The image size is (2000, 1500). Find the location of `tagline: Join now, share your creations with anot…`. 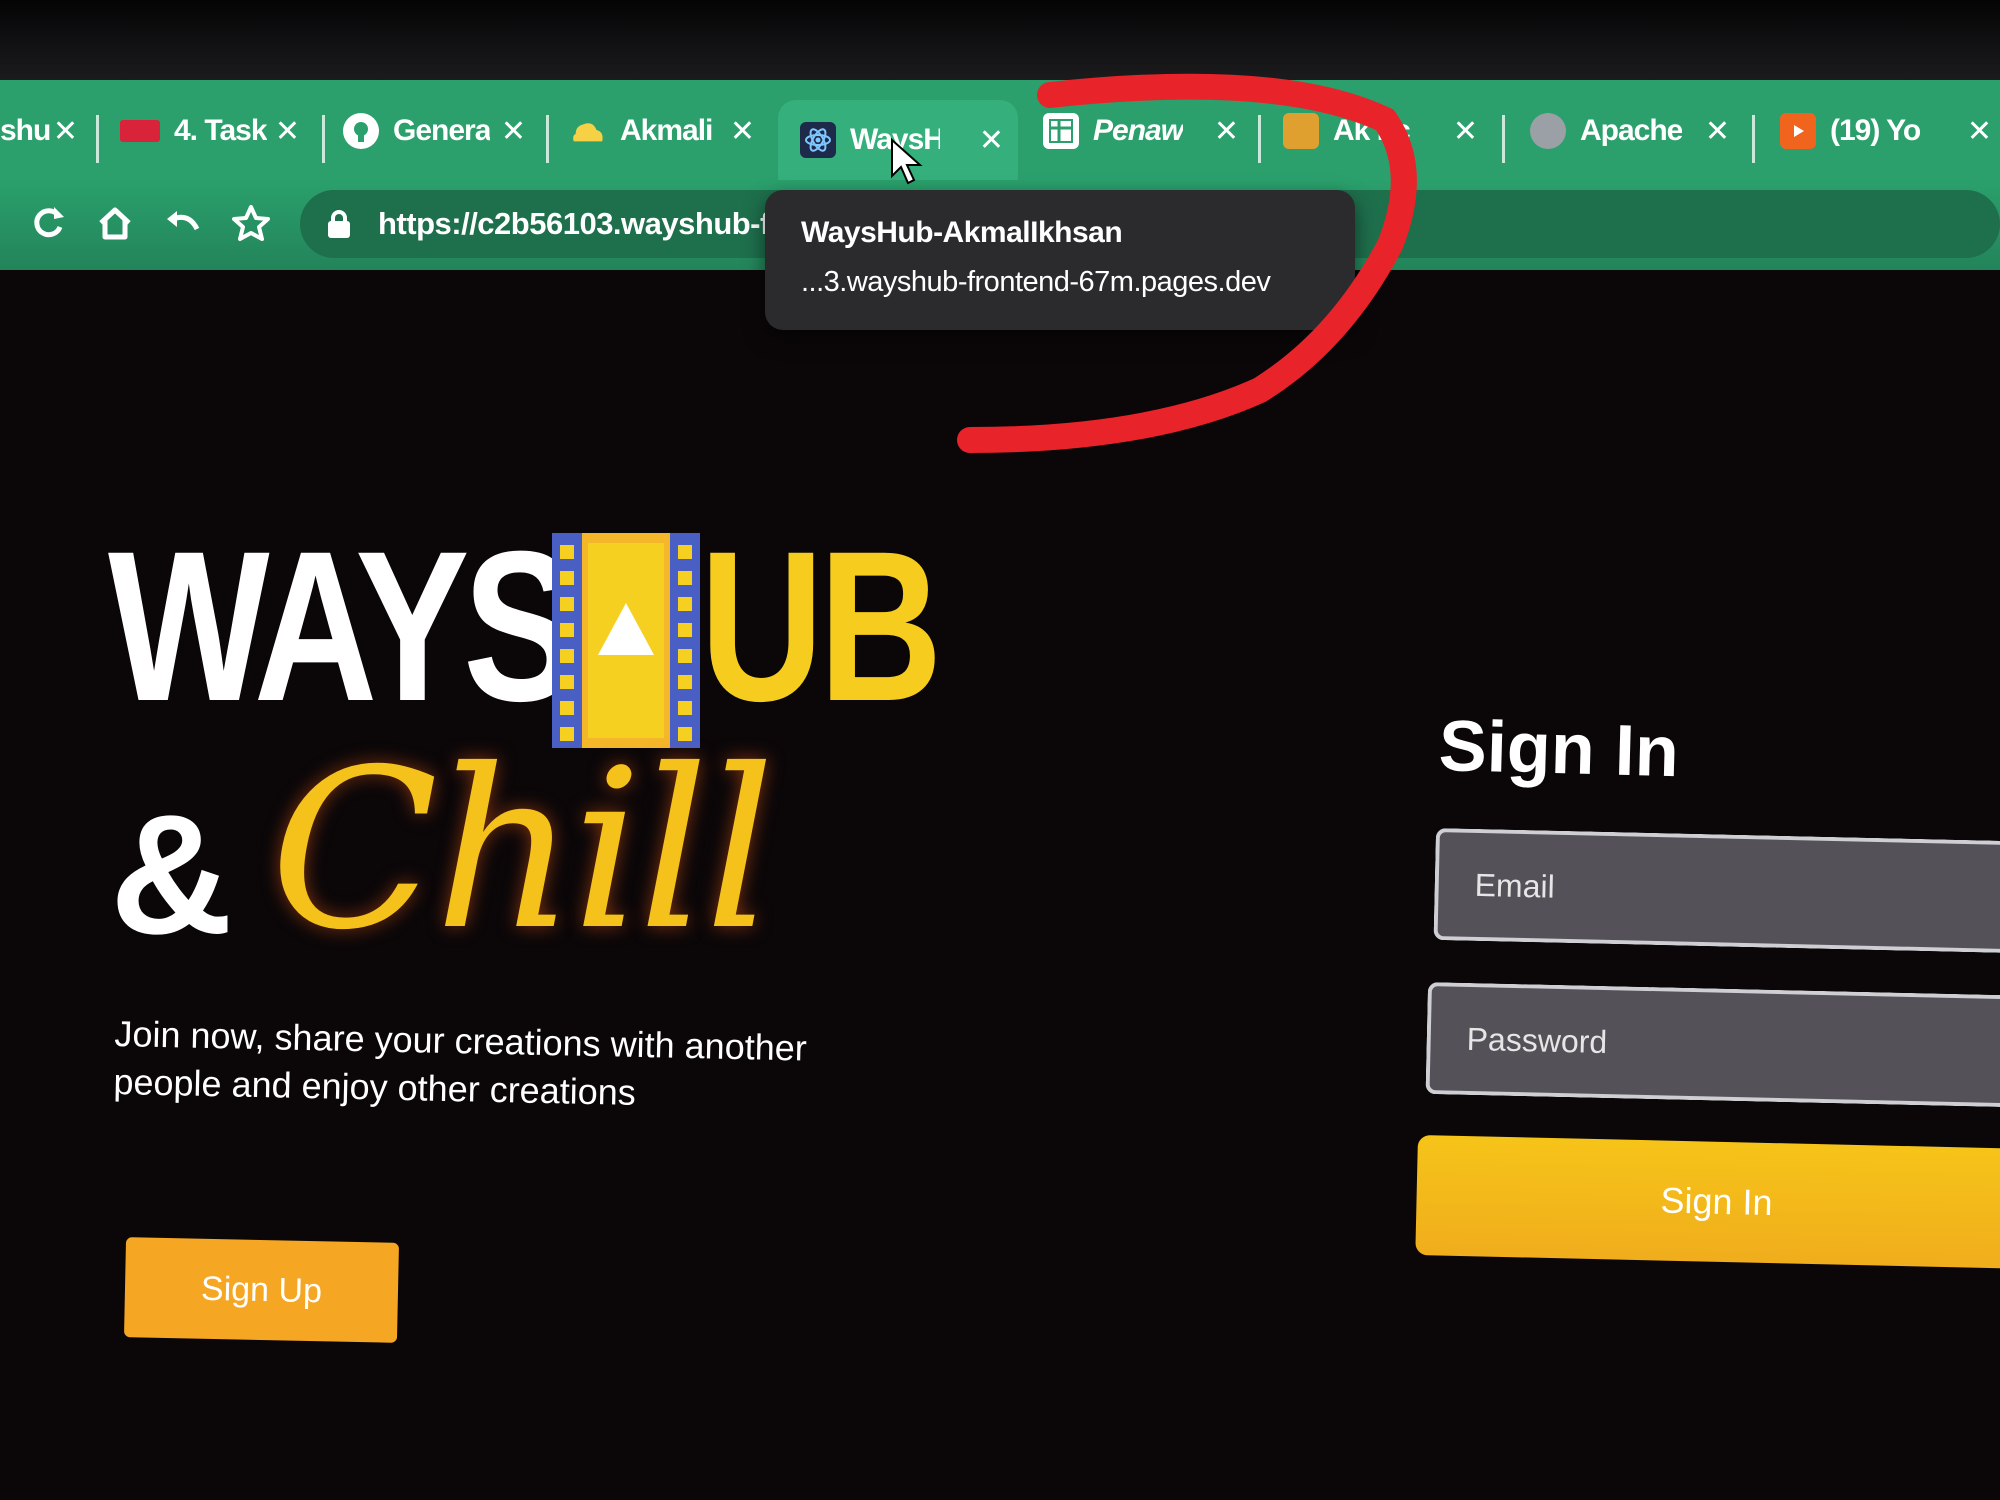

tagline: Join now, share your creations with anot… is located at coordinates (460, 1062).